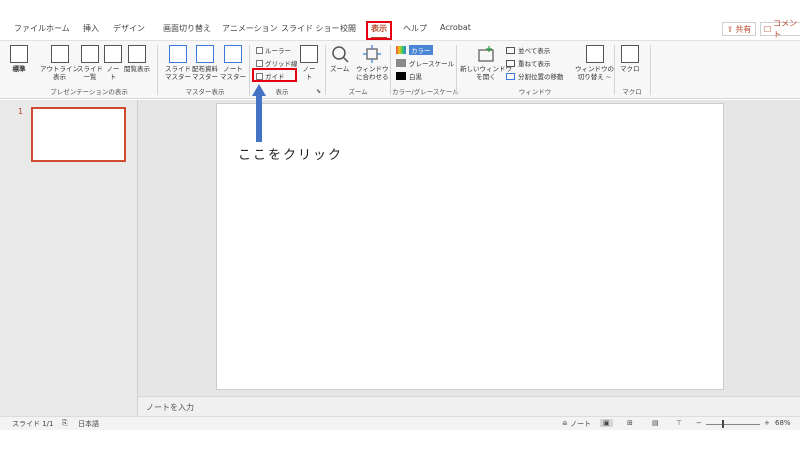 The width and height of the screenshot is (800, 450). I want to click on bw-label: 白黒, so click(415, 77).